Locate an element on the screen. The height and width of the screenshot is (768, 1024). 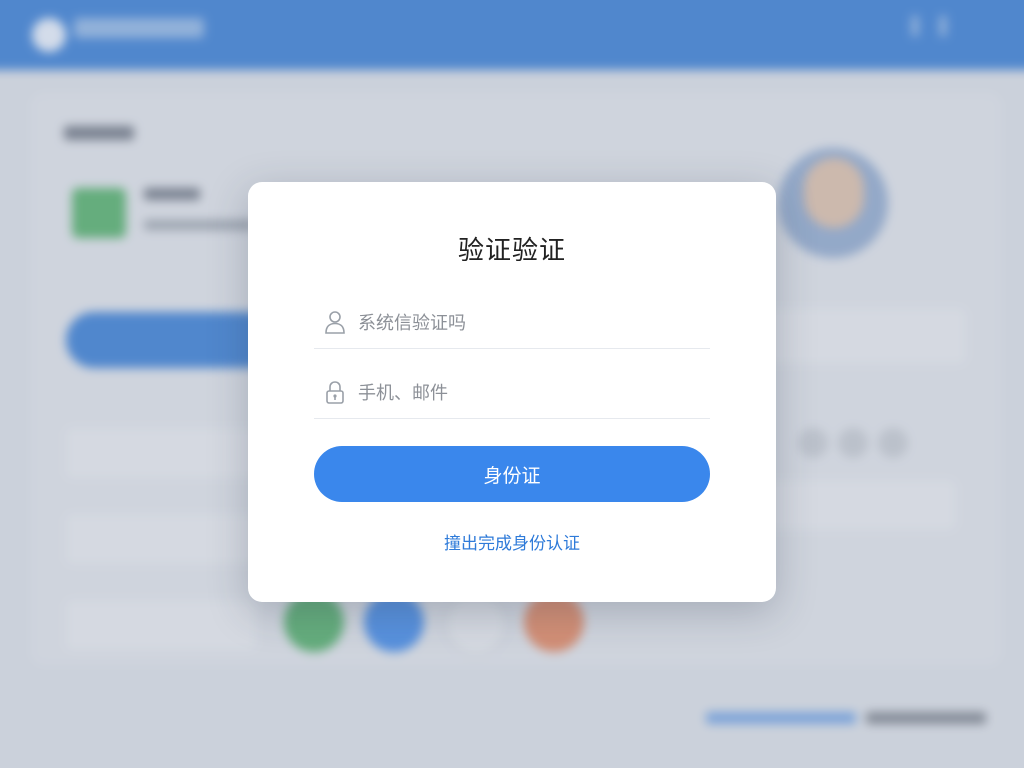
phone-email-field is located at coordinates (512, 393).